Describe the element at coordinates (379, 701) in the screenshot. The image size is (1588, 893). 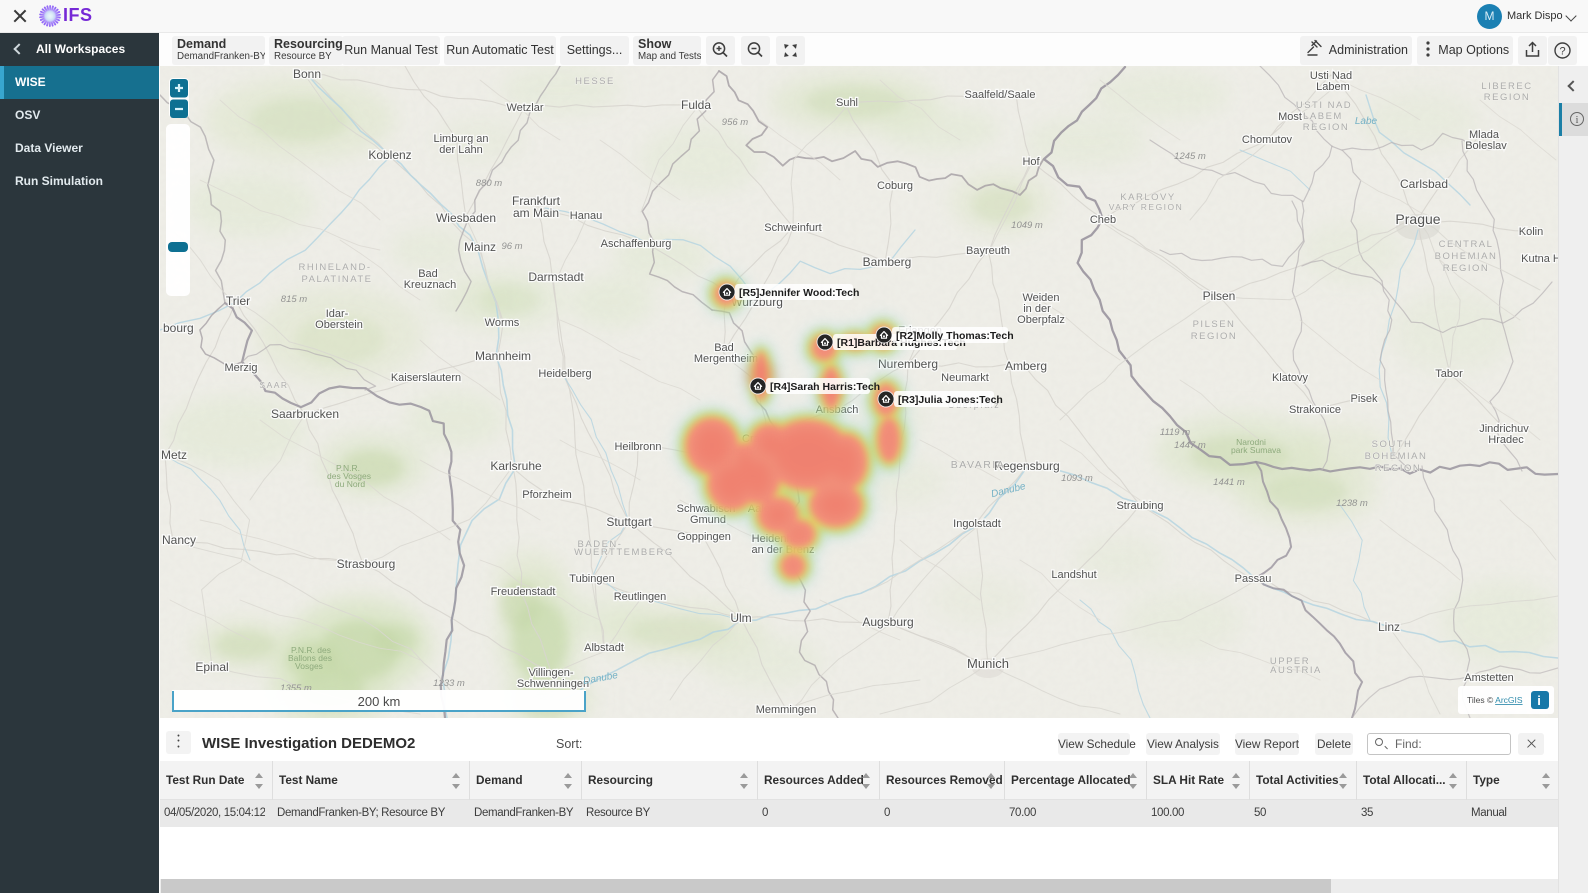
I see `svg-text: 200 km` at that location.